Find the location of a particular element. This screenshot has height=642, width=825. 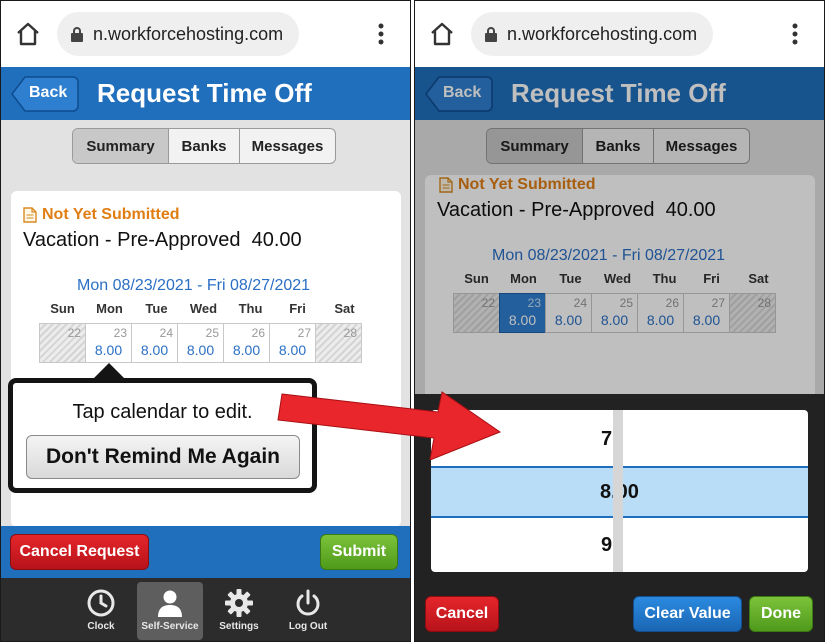

cancel-request-button: Cancel Request is located at coordinates (79, 552).